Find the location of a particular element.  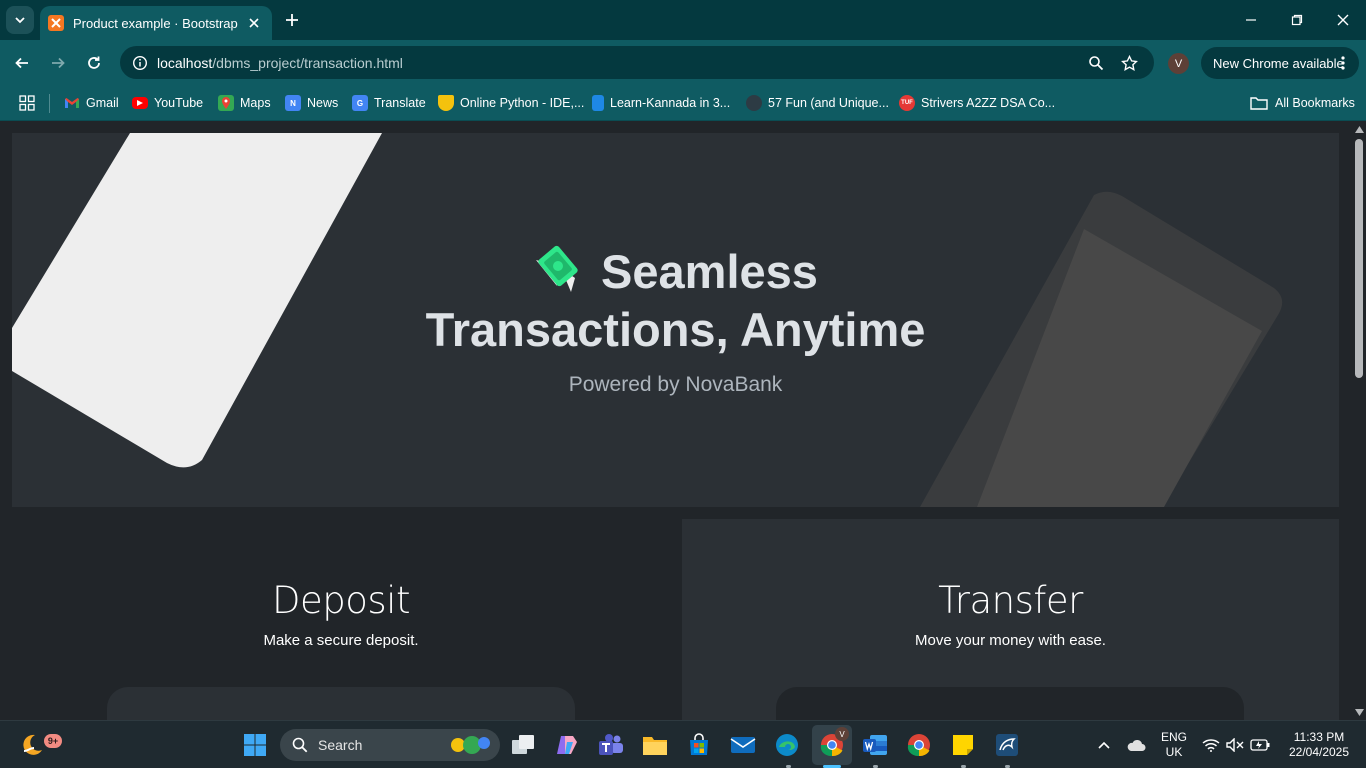

copilot-icon is located at coordinates (567, 745).